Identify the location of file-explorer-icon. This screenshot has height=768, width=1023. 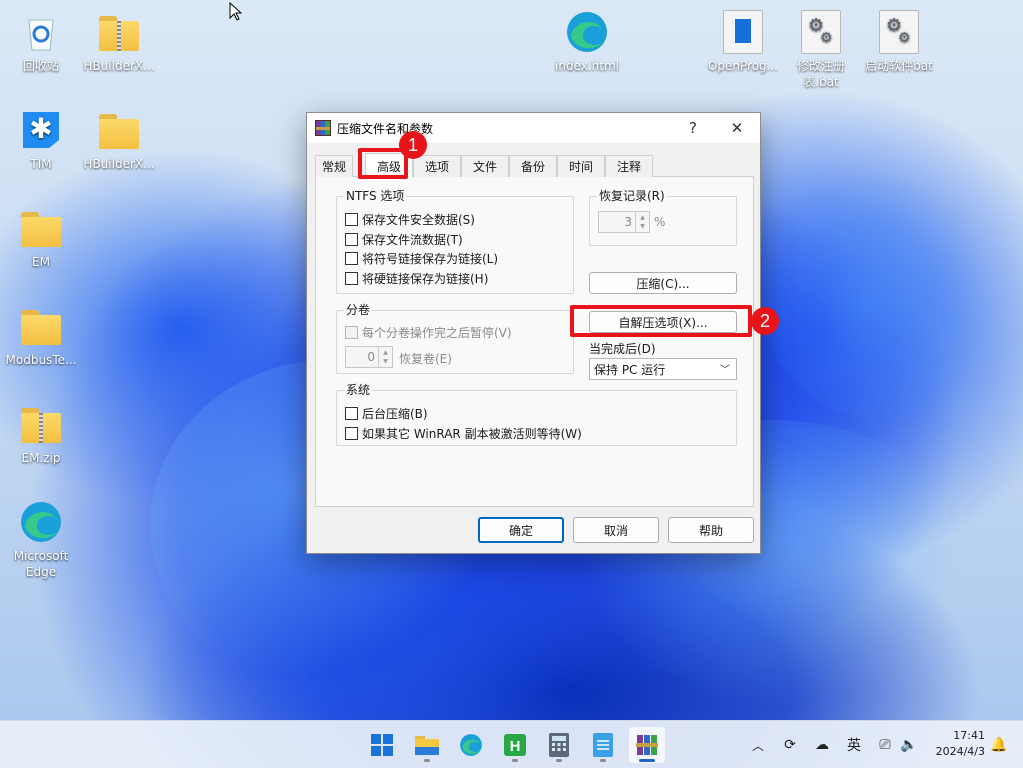
(427, 745).